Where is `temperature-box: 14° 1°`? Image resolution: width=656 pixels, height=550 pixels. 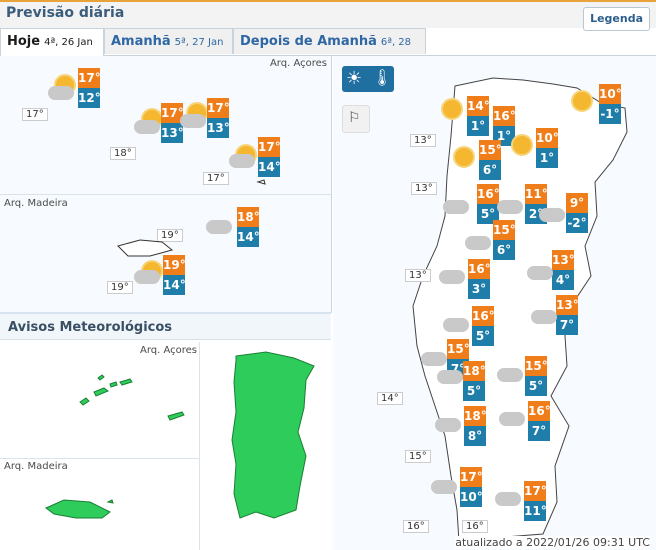 temperature-box: 14° 1° is located at coordinates (478, 116).